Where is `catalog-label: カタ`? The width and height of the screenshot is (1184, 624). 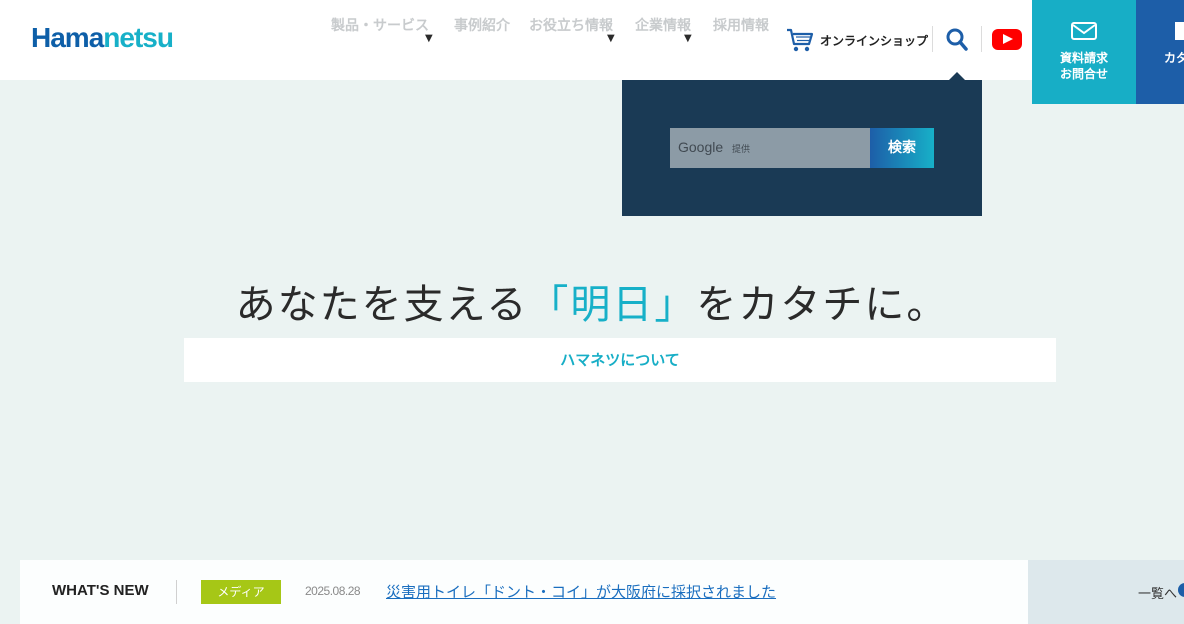
catalog-label: カタ is located at coordinates (1174, 58).